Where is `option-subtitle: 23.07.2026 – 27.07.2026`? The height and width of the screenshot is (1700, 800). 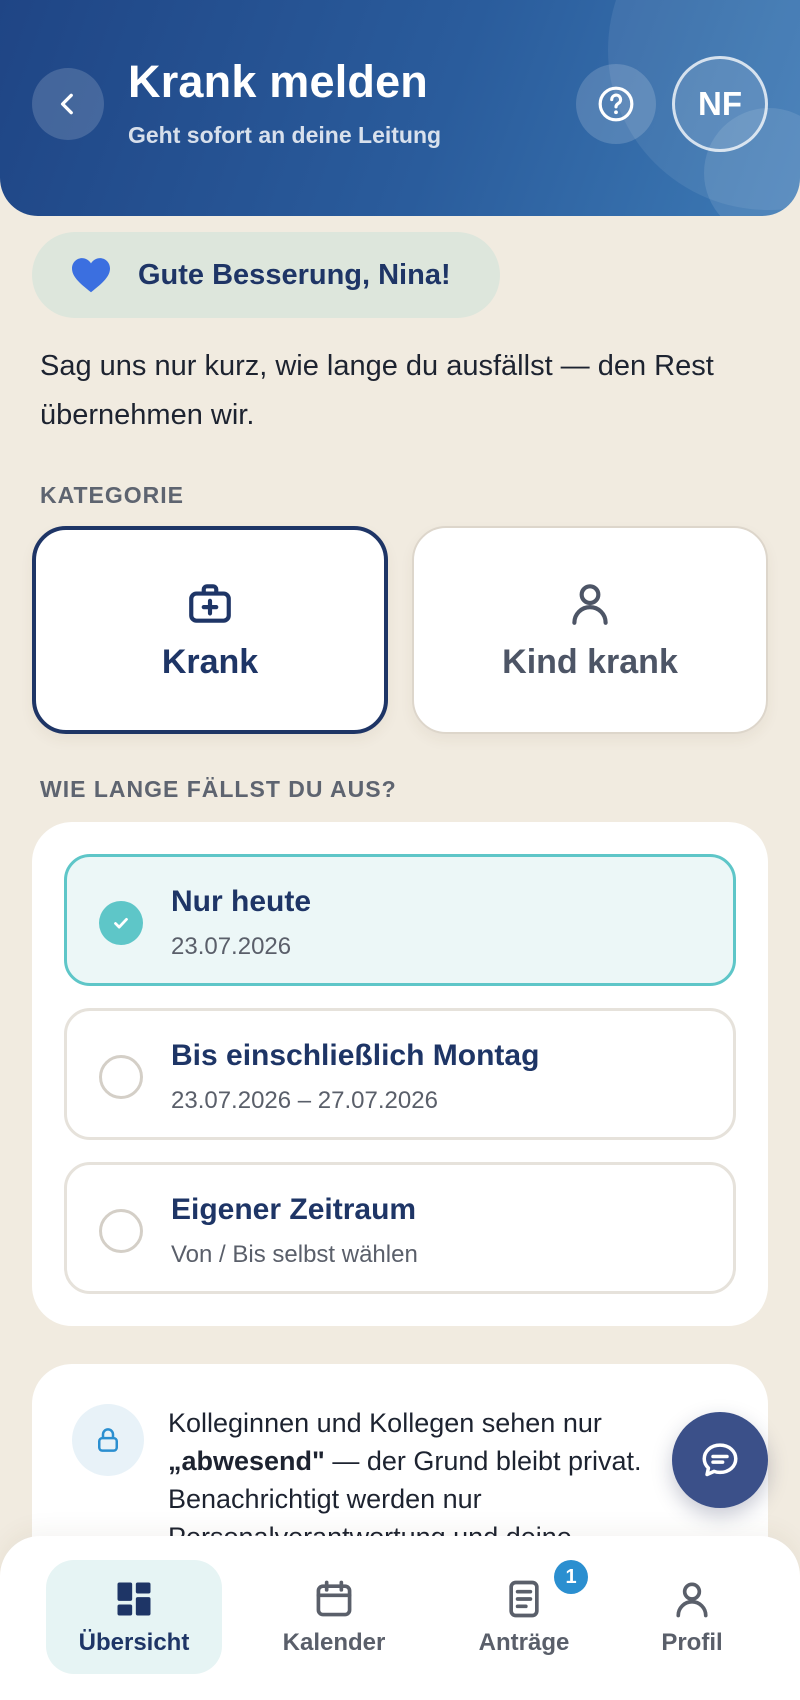
option-subtitle: 23.07.2026 – 27.07.2026 is located at coordinates (304, 1100).